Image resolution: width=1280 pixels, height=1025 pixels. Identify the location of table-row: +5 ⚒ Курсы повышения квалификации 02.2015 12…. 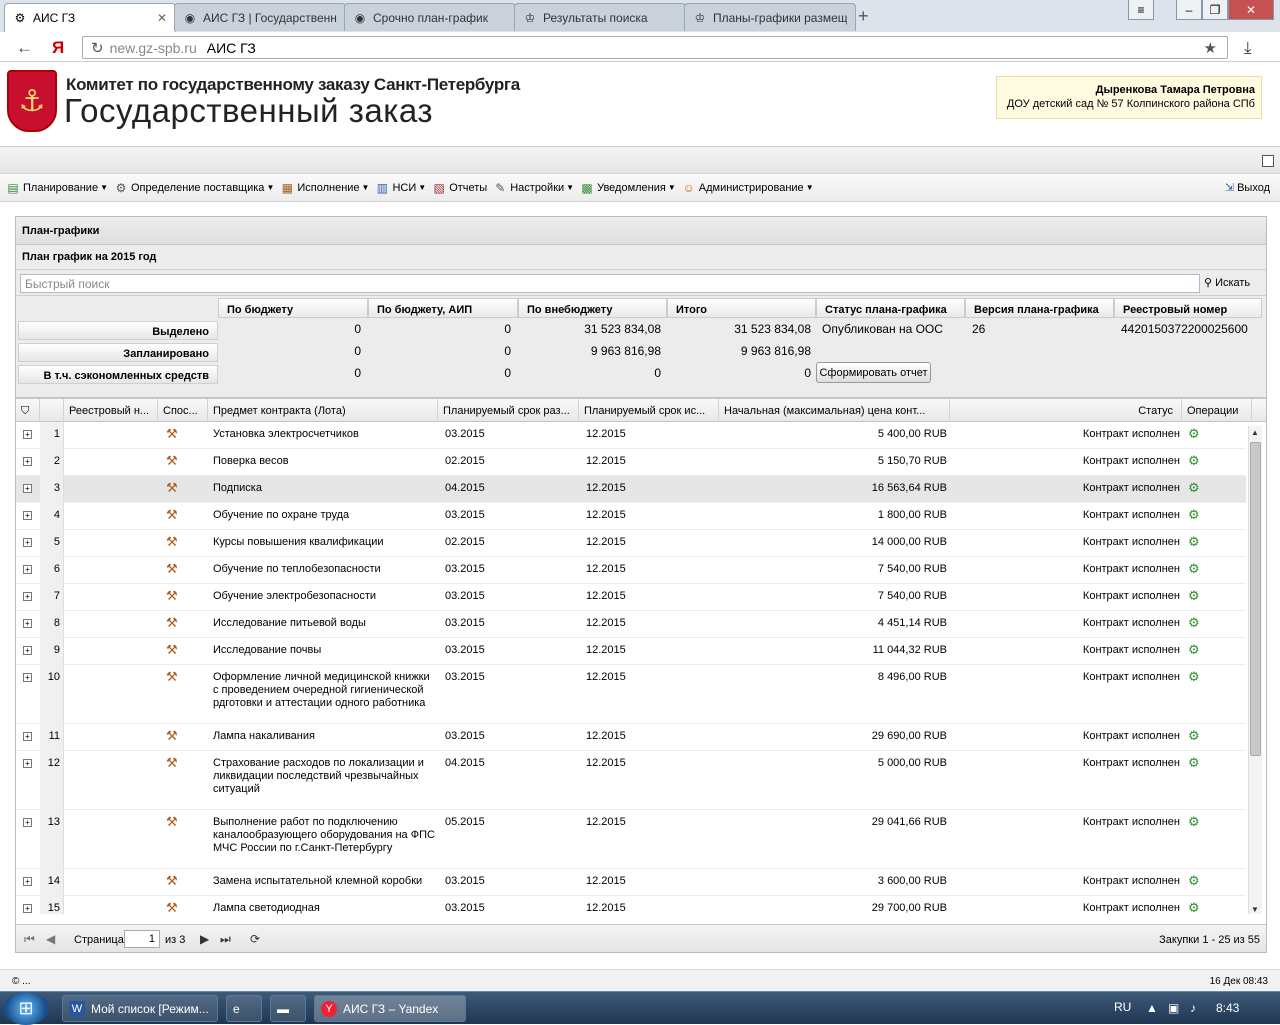
(631, 543).